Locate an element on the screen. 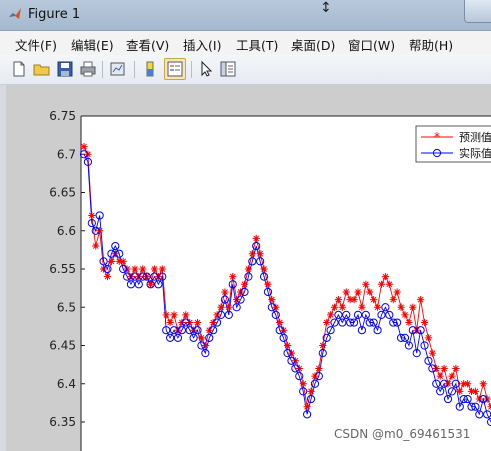 This screenshot has height=451, width=491. new-figure-icon is located at coordinates (19, 69).